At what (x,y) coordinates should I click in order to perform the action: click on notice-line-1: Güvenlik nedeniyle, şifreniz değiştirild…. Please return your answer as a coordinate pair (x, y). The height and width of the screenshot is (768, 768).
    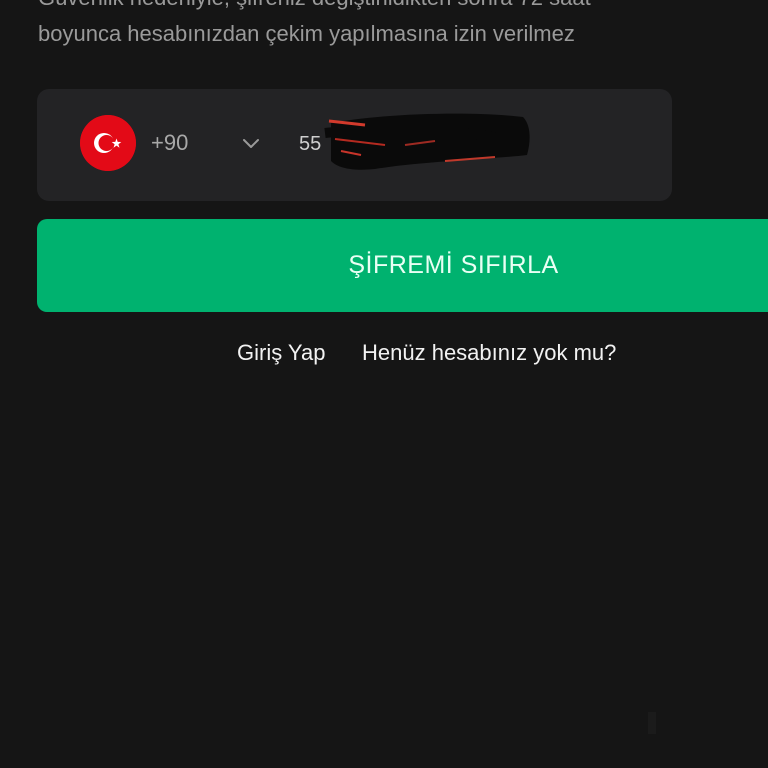
    Looking at the image, I should click on (378, 8).